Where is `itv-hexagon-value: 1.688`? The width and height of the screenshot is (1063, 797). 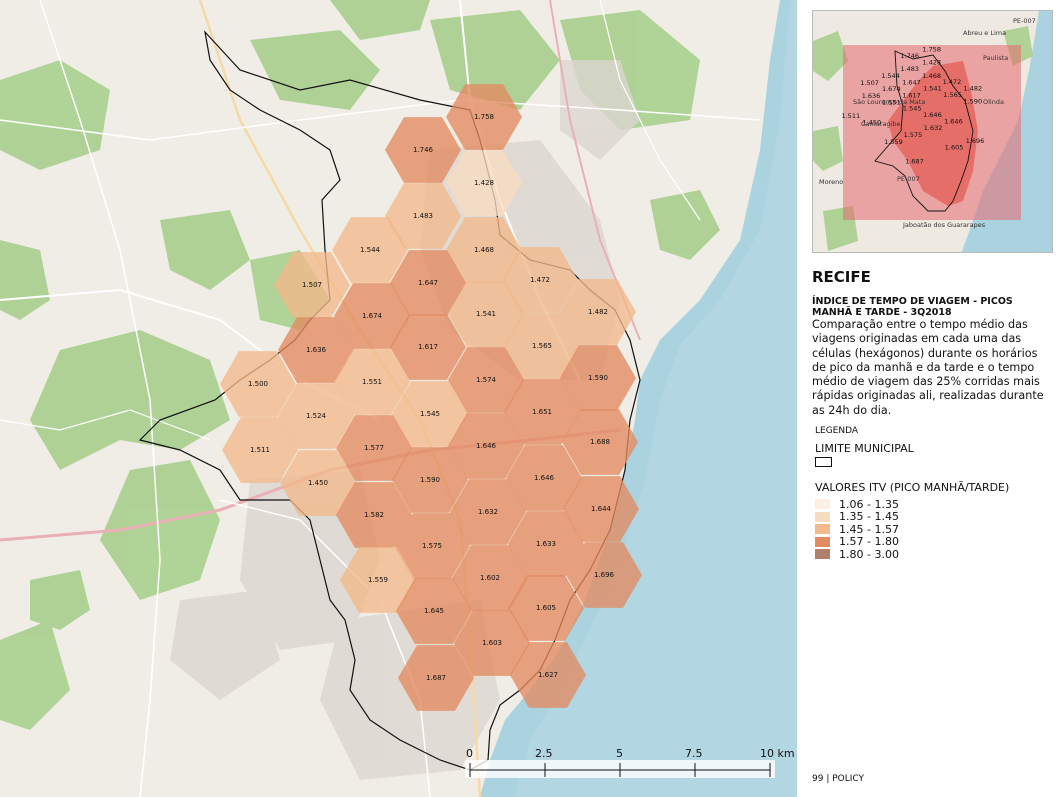 itv-hexagon-value: 1.688 is located at coordinates (600, 442).